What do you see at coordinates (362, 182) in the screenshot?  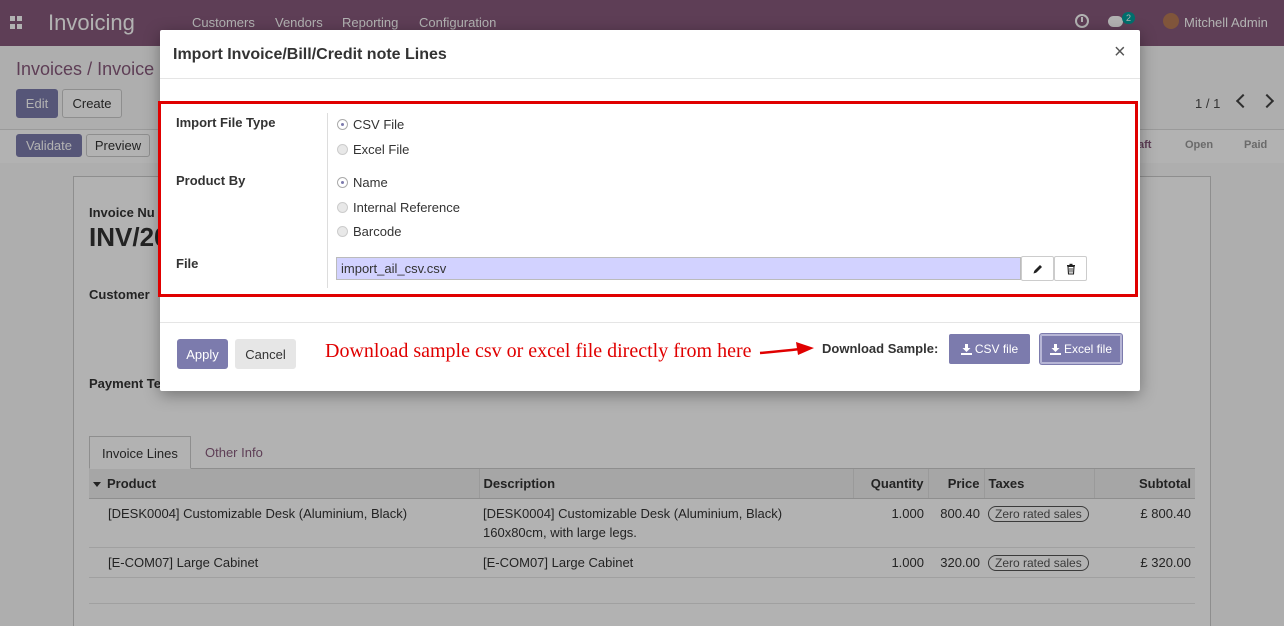 I see `radio-name: Name` at bounding box center [362, 182].